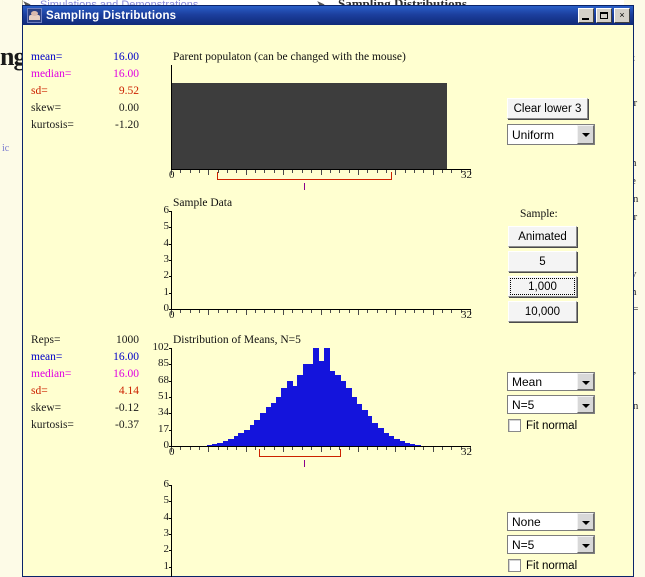  I want to click on sample-data-plot: Sample Data 6543210 0 32, so click(313, 259).